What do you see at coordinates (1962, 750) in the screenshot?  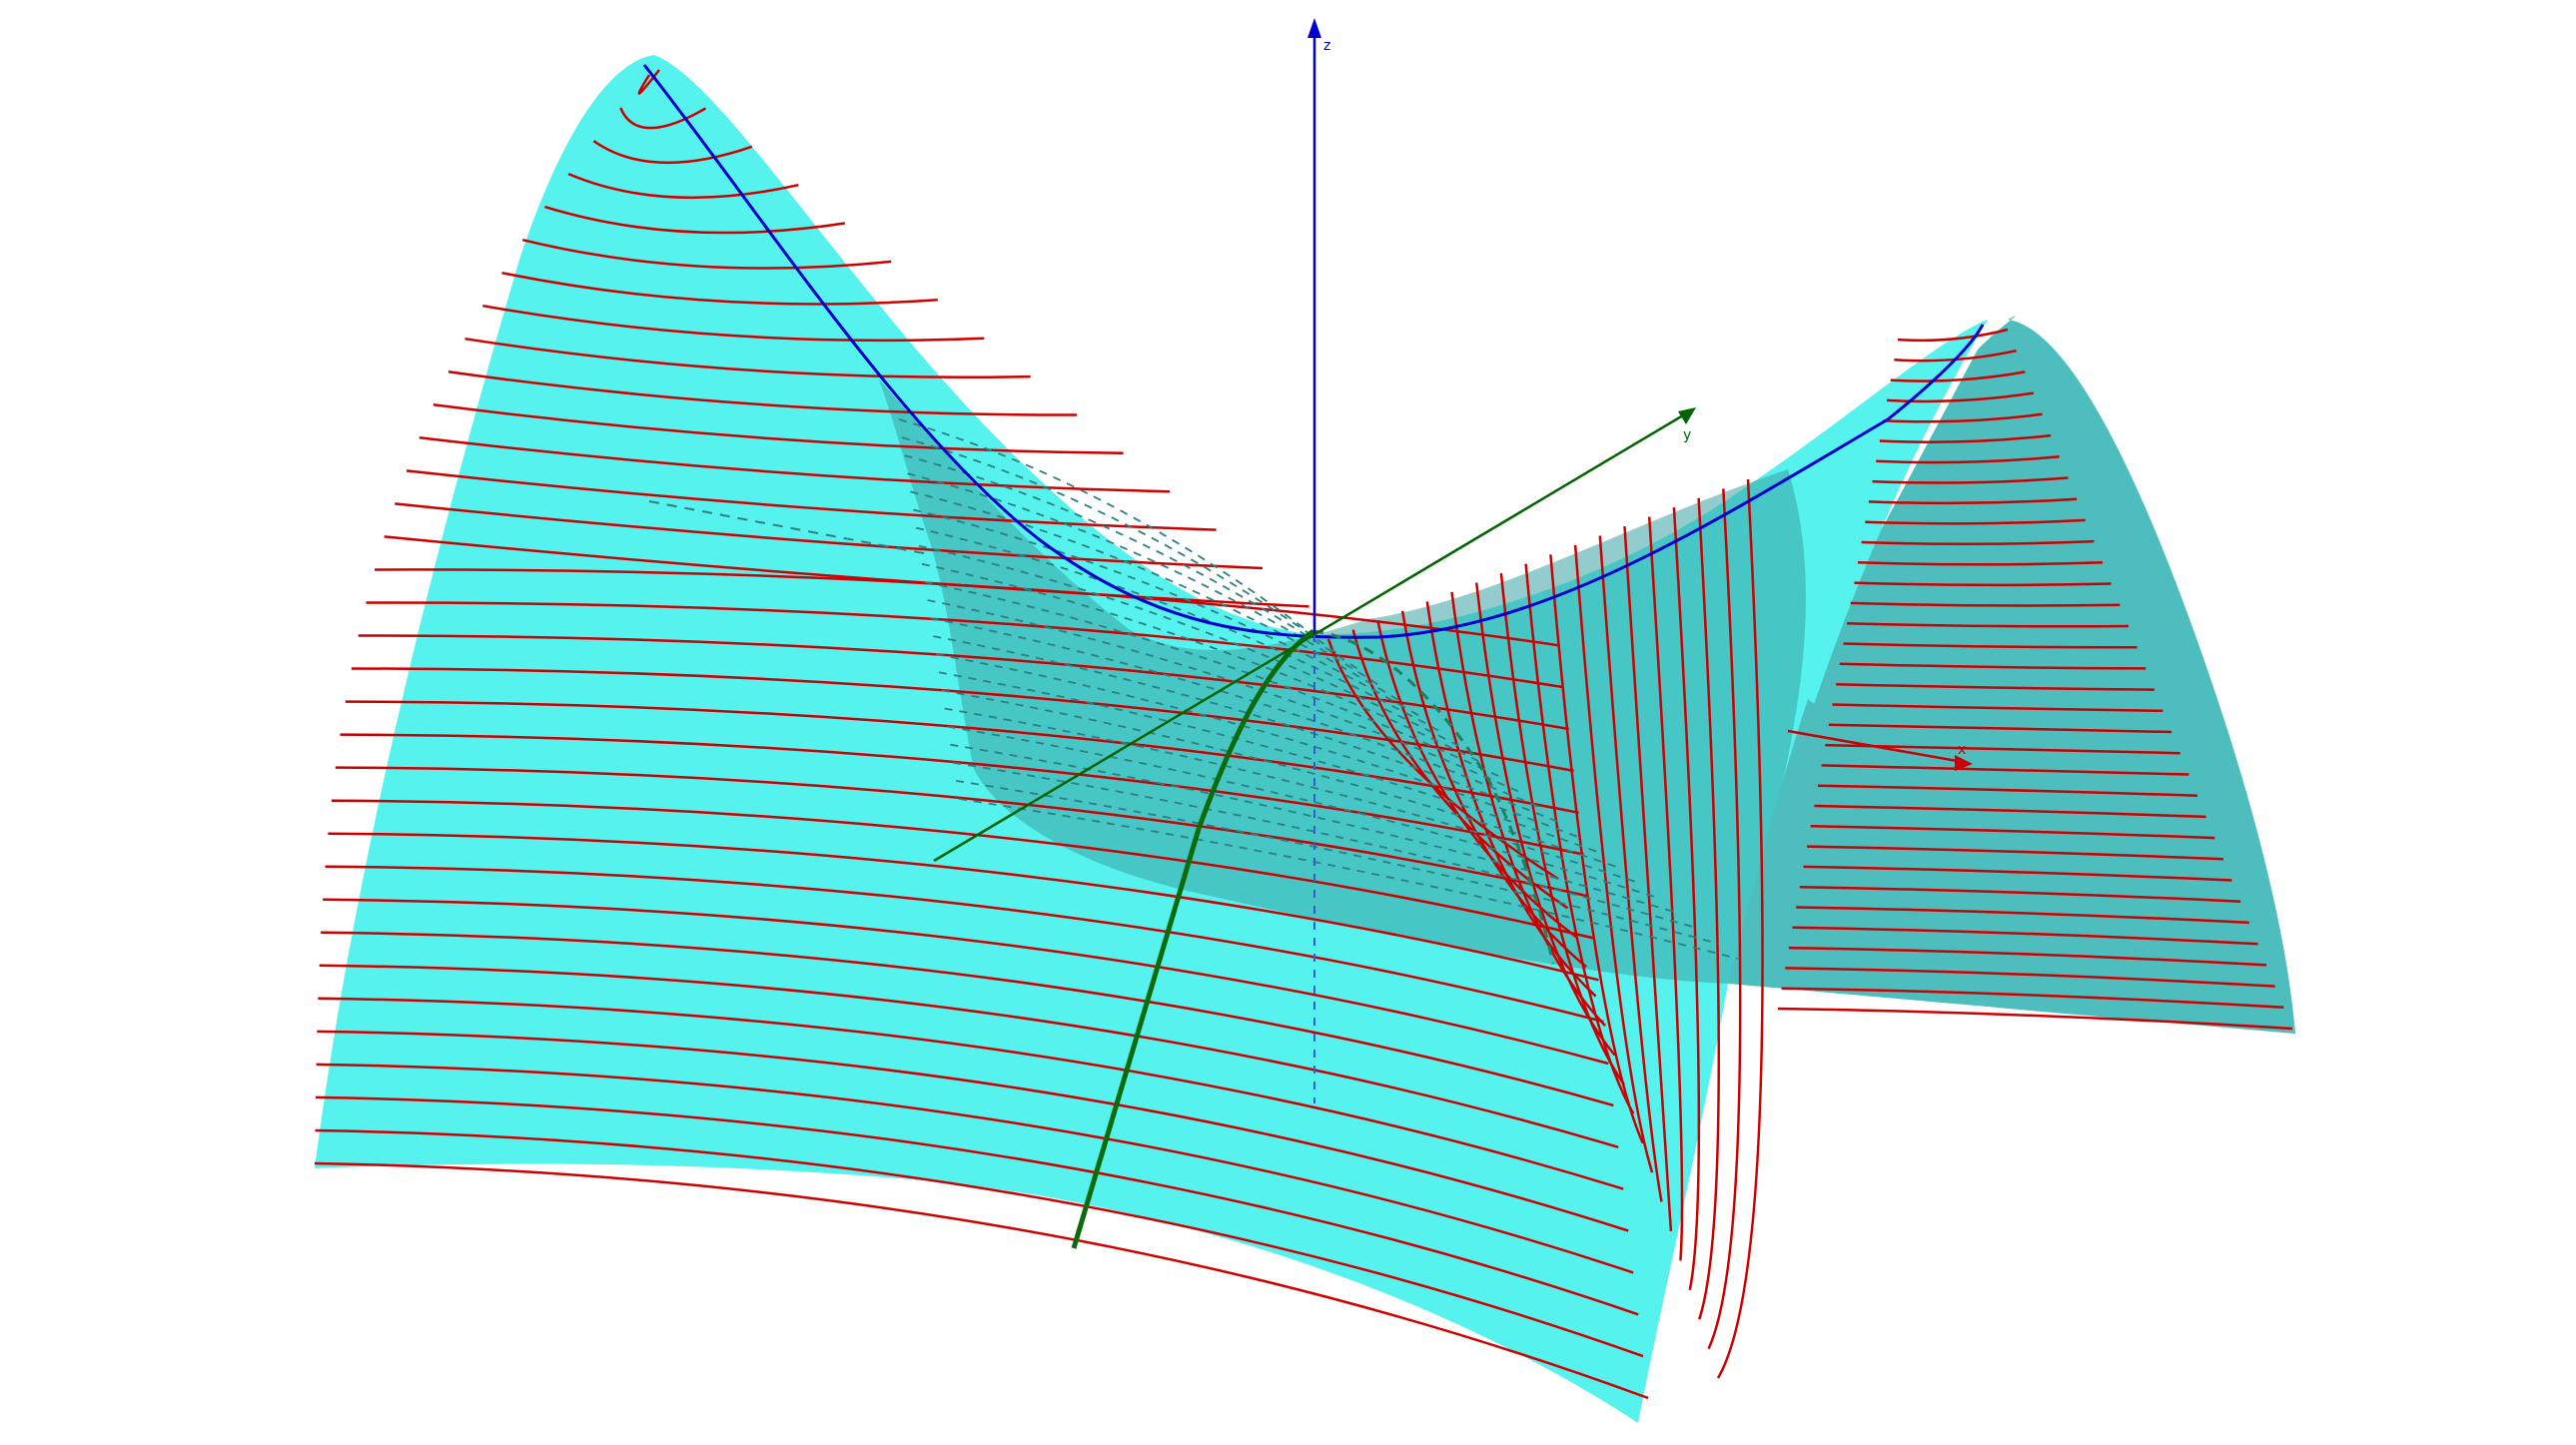 I see `x-axis-label: x` at bounding box center [1962, 750].